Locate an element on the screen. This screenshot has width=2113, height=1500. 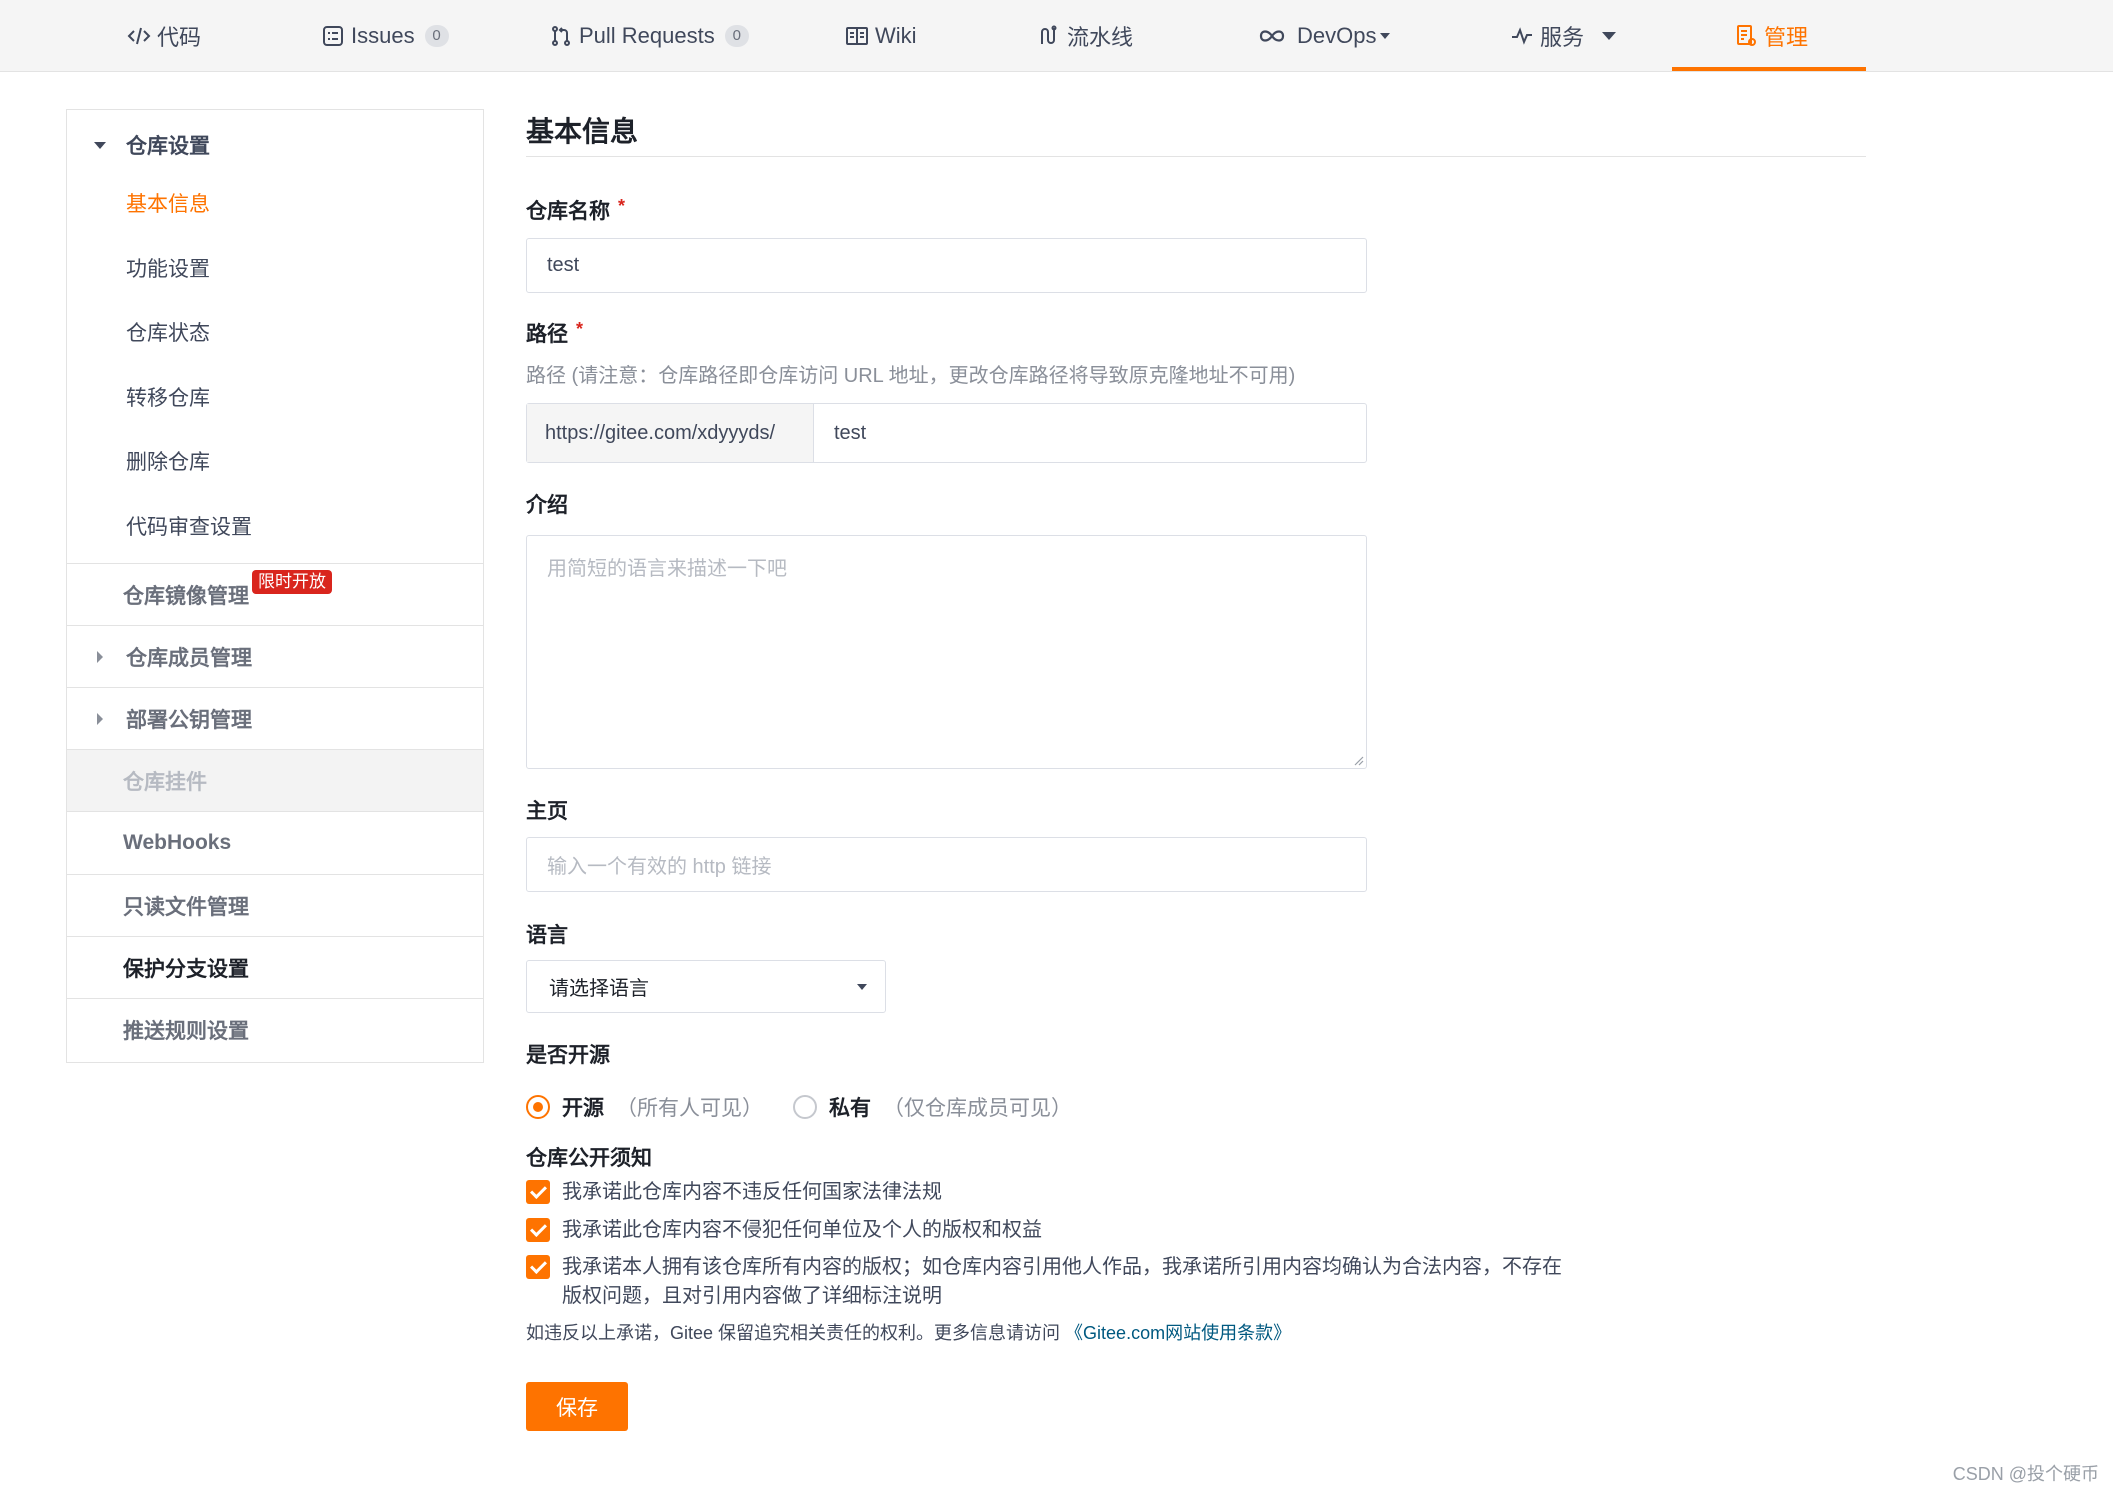
sidebar-group-label: 仓库设置 is located at coordinates (168, 146).